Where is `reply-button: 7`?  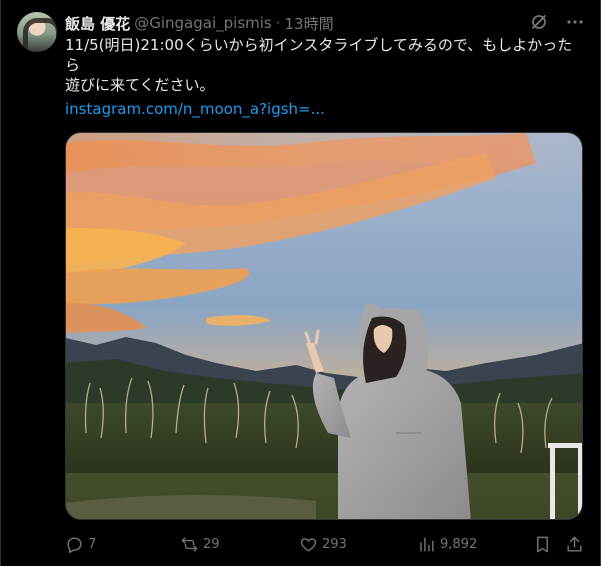 reply-button: 7 is located at coordinates (80, 544).